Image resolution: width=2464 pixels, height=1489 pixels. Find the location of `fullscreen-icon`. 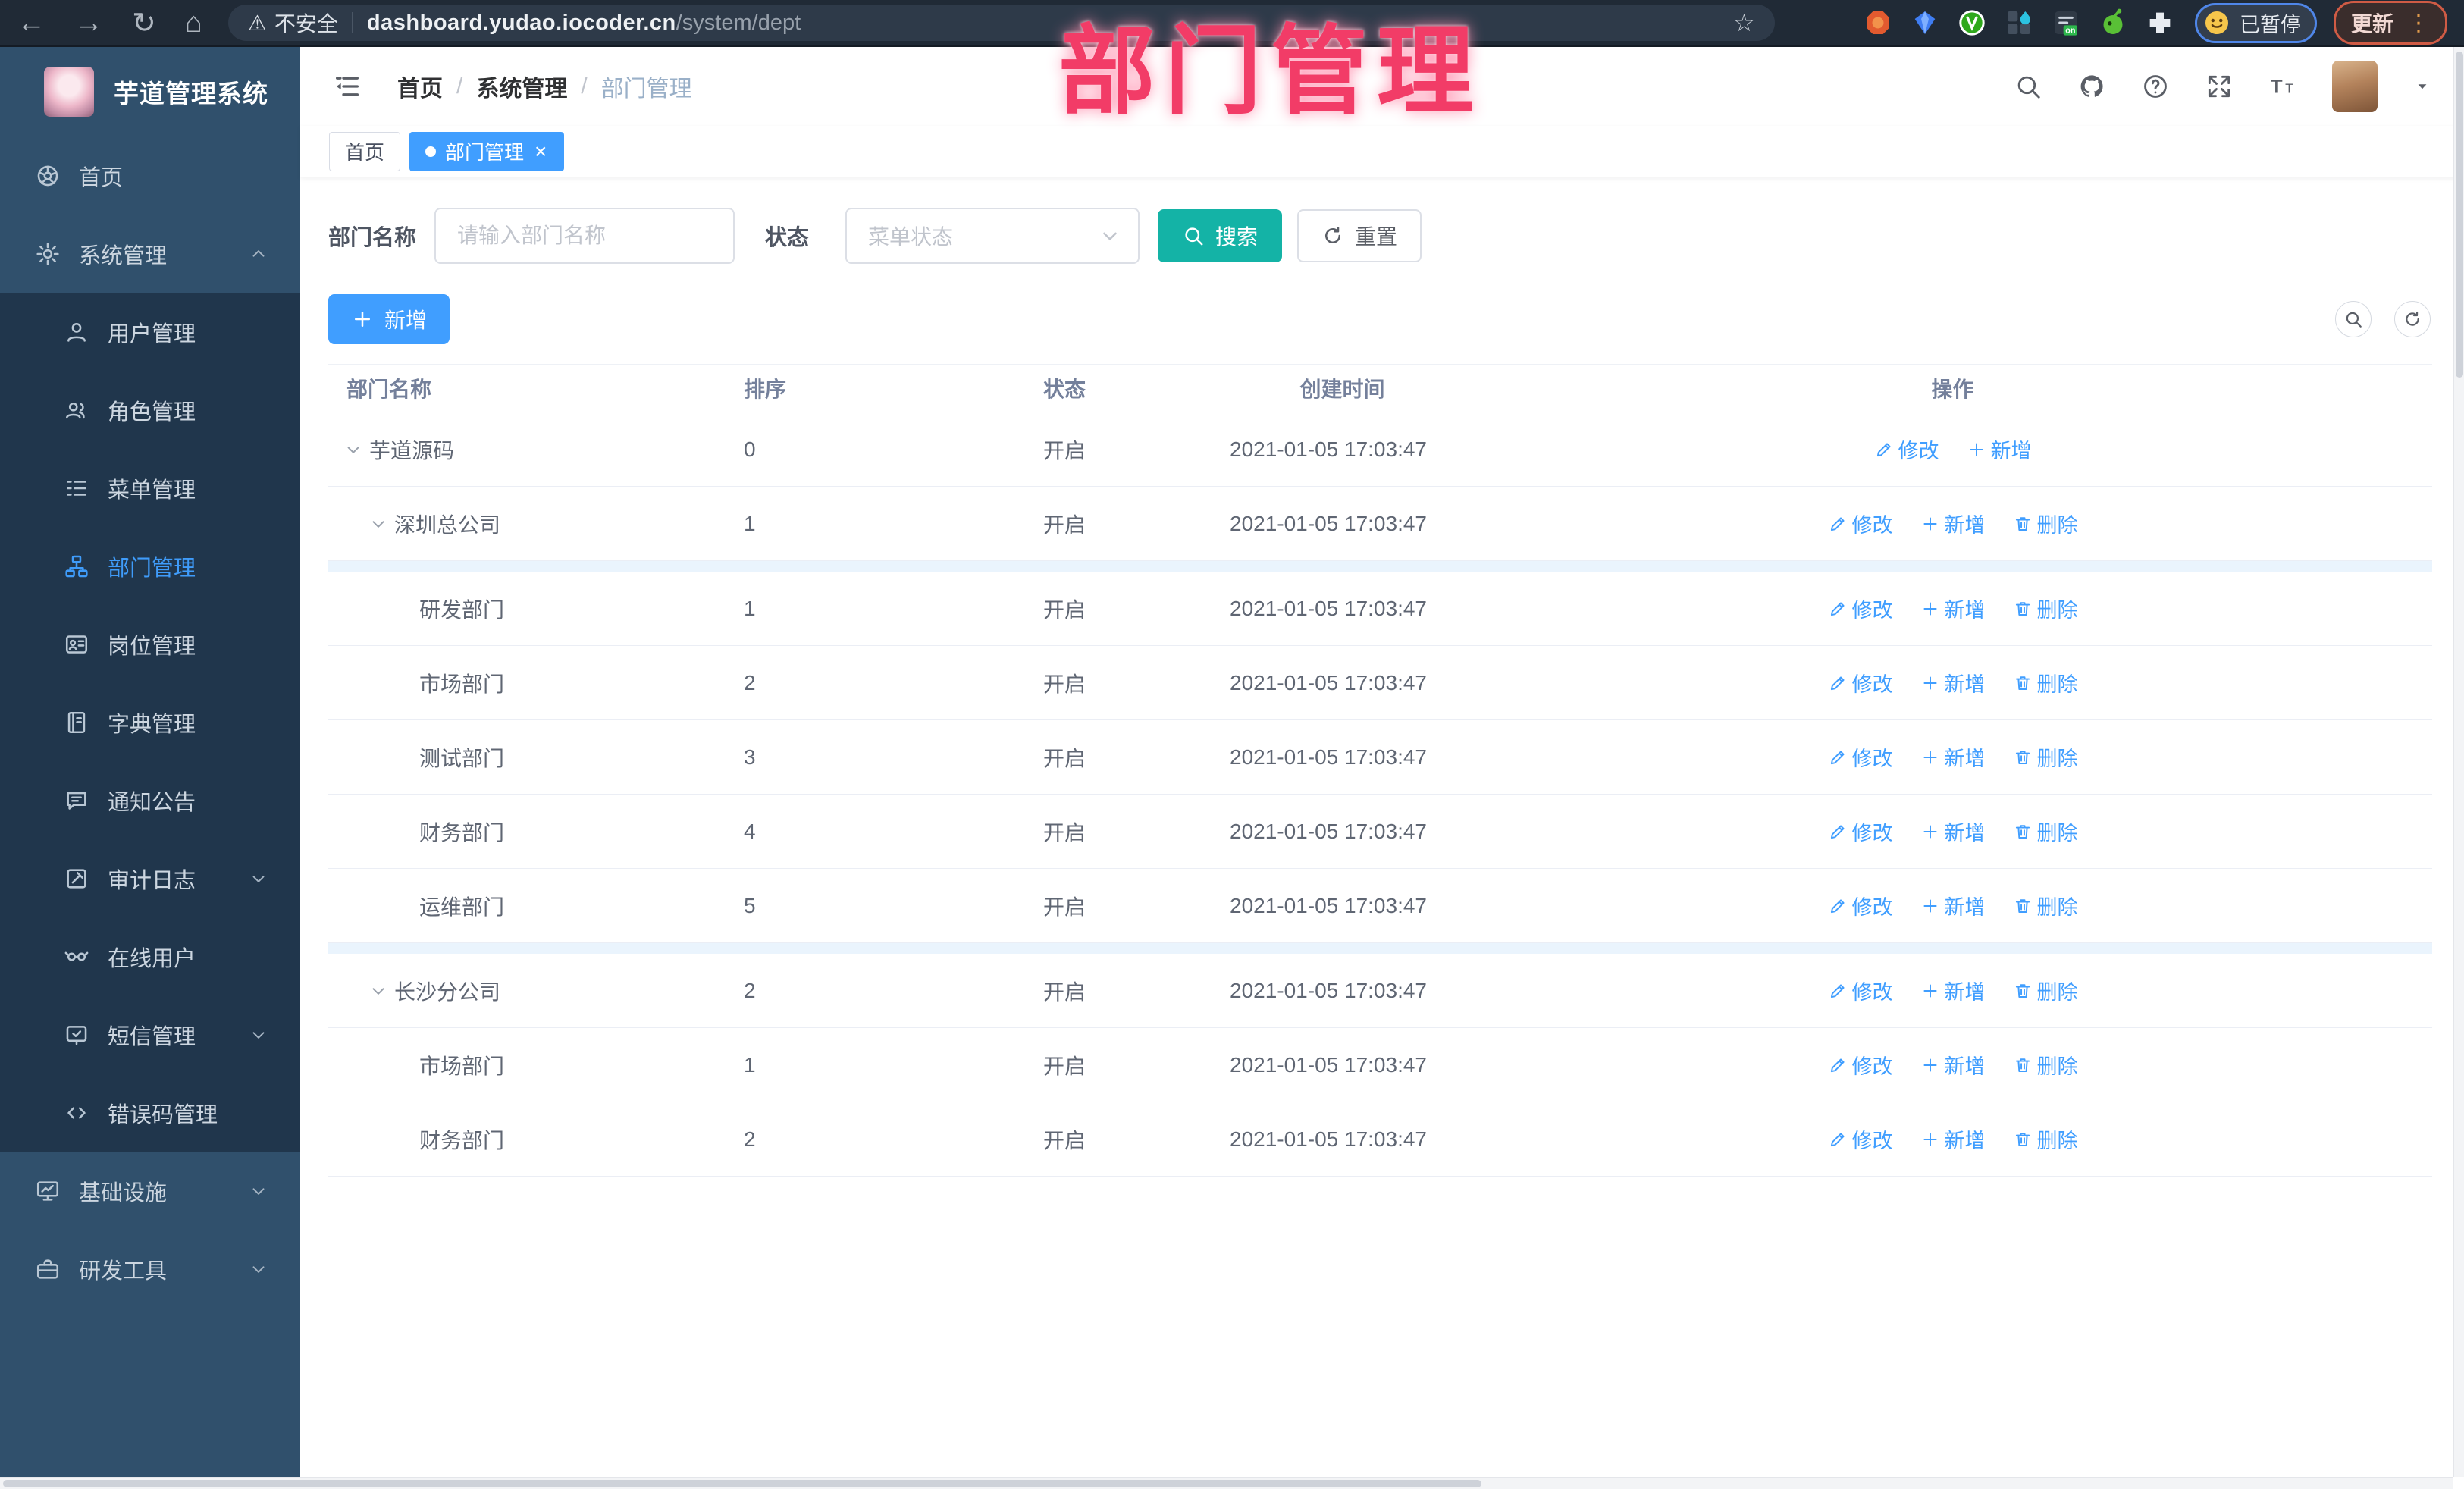

fullscreen-icon is located at coordinates (2220, 86).